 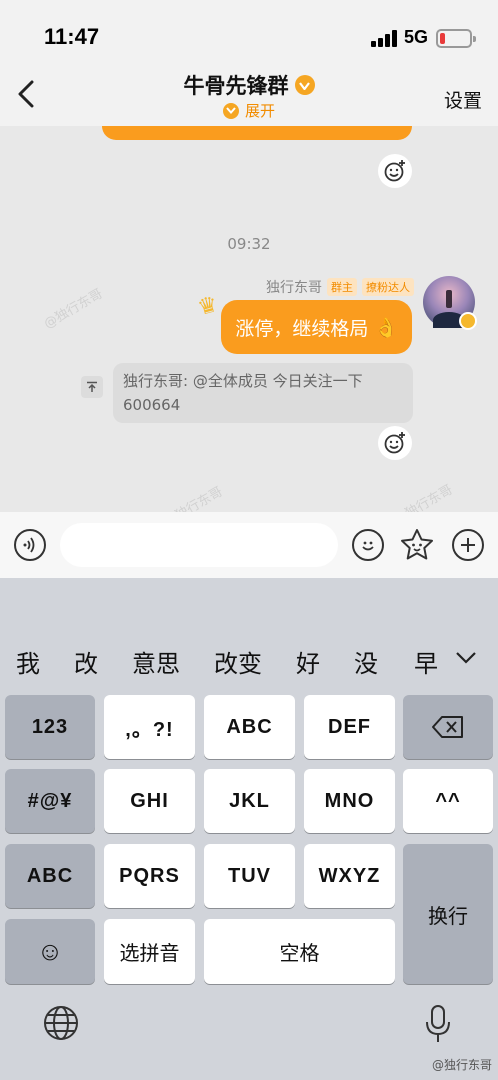 I want to click on microphone-icon, so click(x=438, y=1023).